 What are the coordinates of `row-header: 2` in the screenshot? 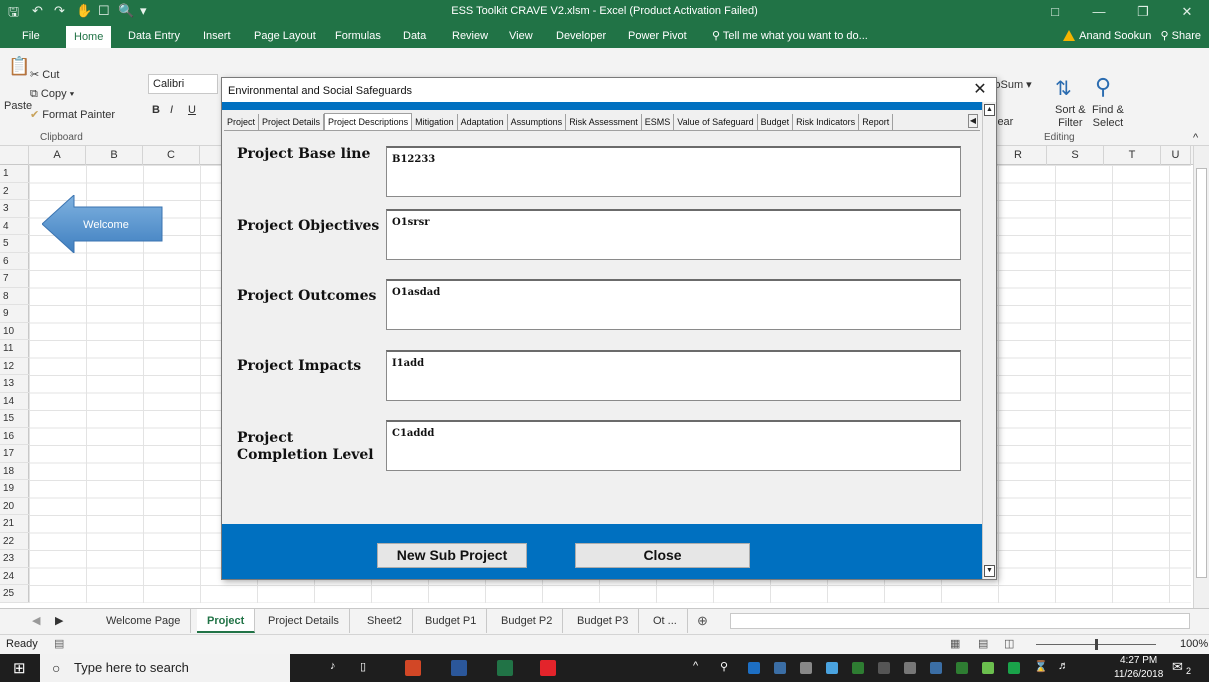 It's located at (14, 191).